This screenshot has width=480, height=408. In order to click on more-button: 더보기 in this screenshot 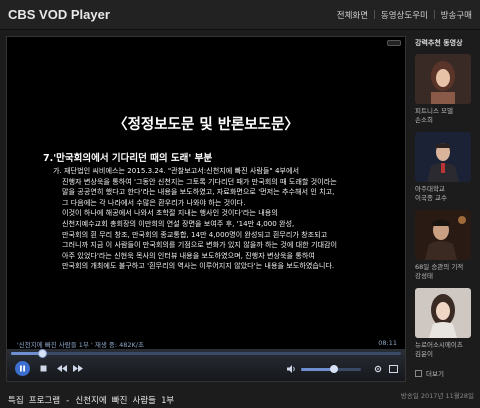, I will do `click(429, 373)`.